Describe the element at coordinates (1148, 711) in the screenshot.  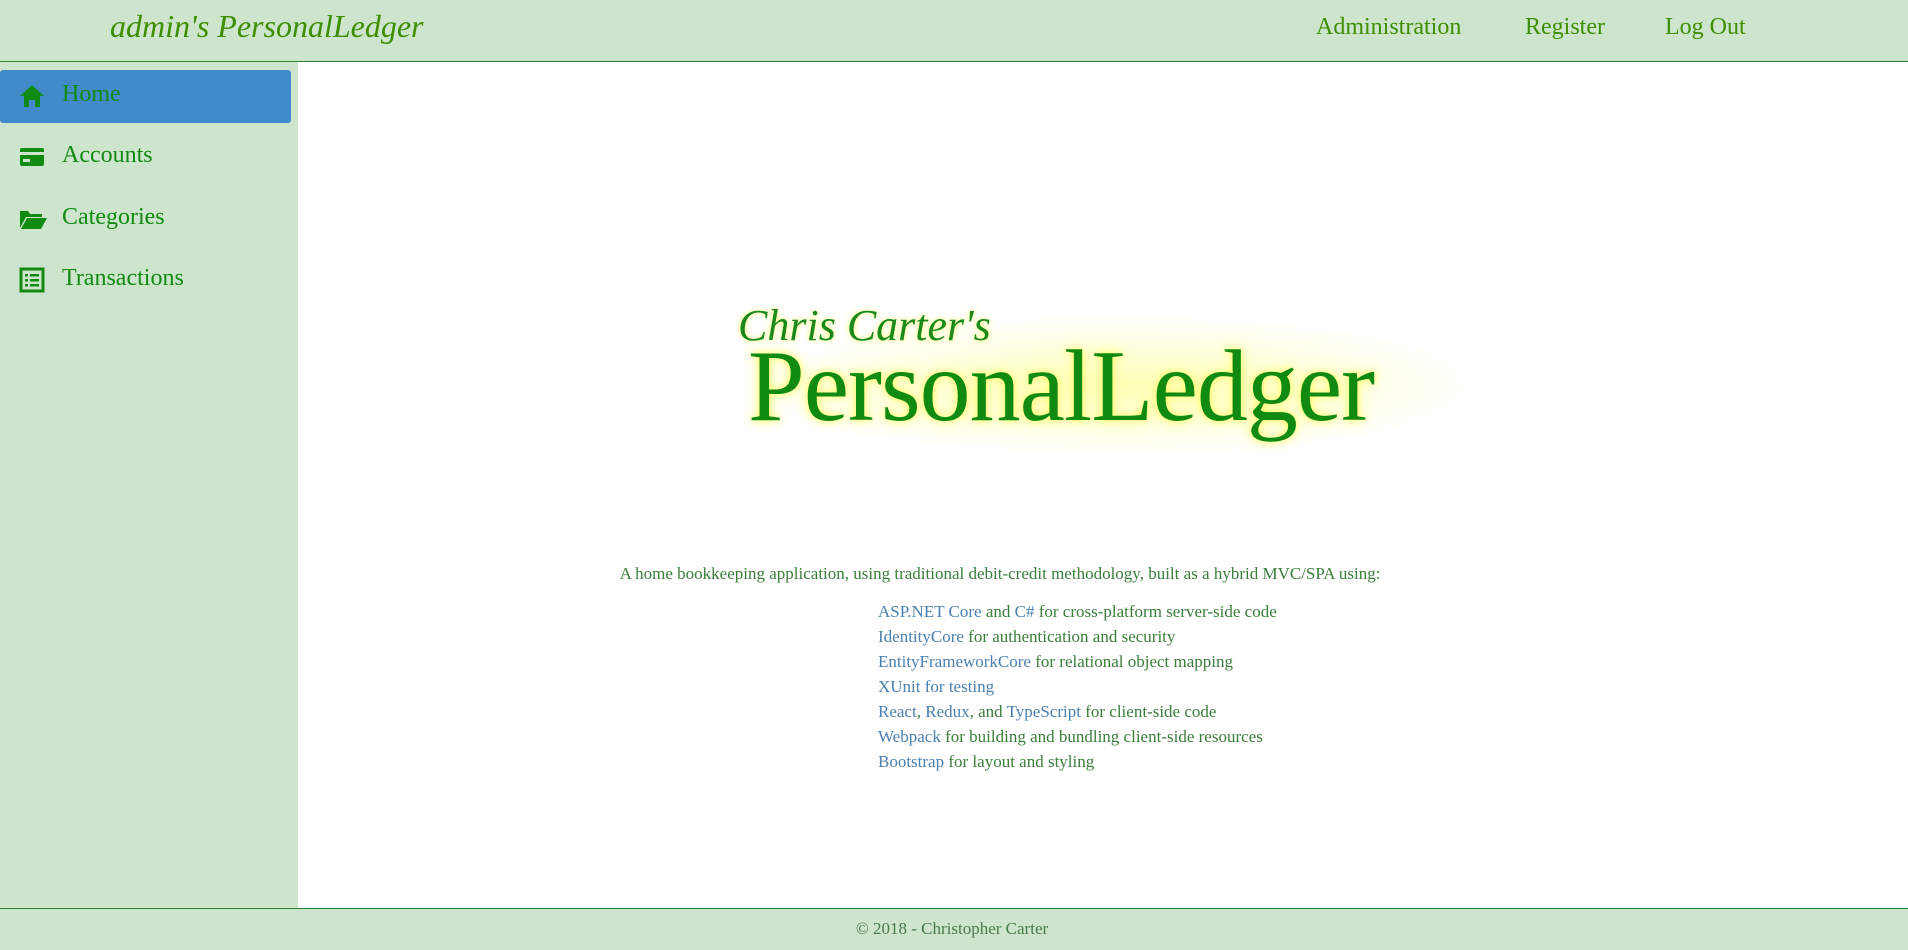
I see `connector-text: for client-side code` at that location.